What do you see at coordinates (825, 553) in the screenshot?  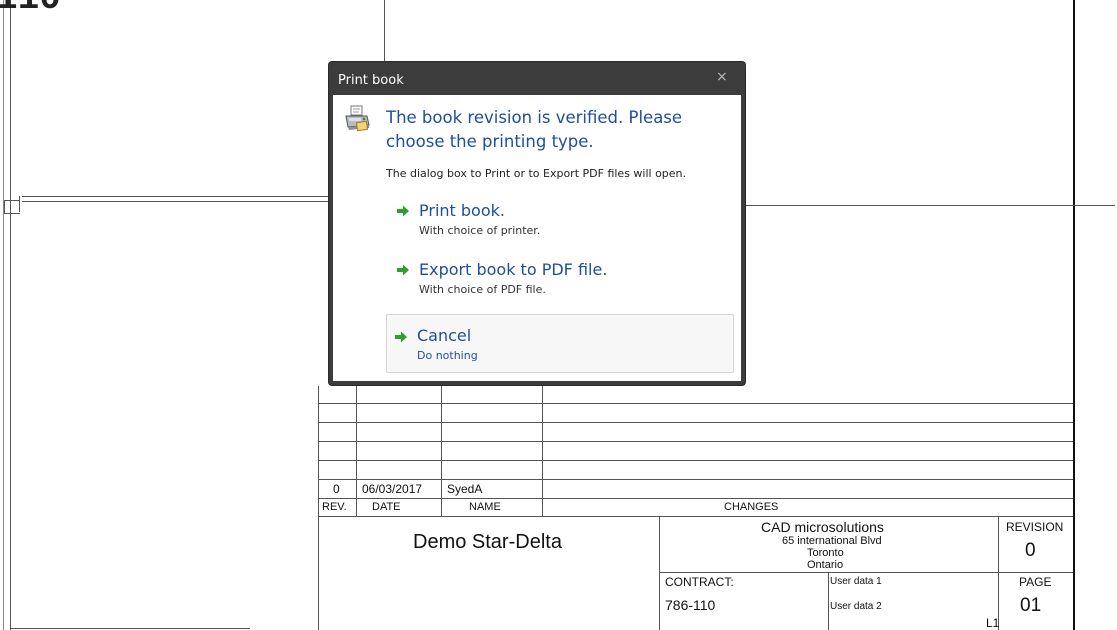 I see `company-address-2: Toronto` at bounding box center [825, 553].